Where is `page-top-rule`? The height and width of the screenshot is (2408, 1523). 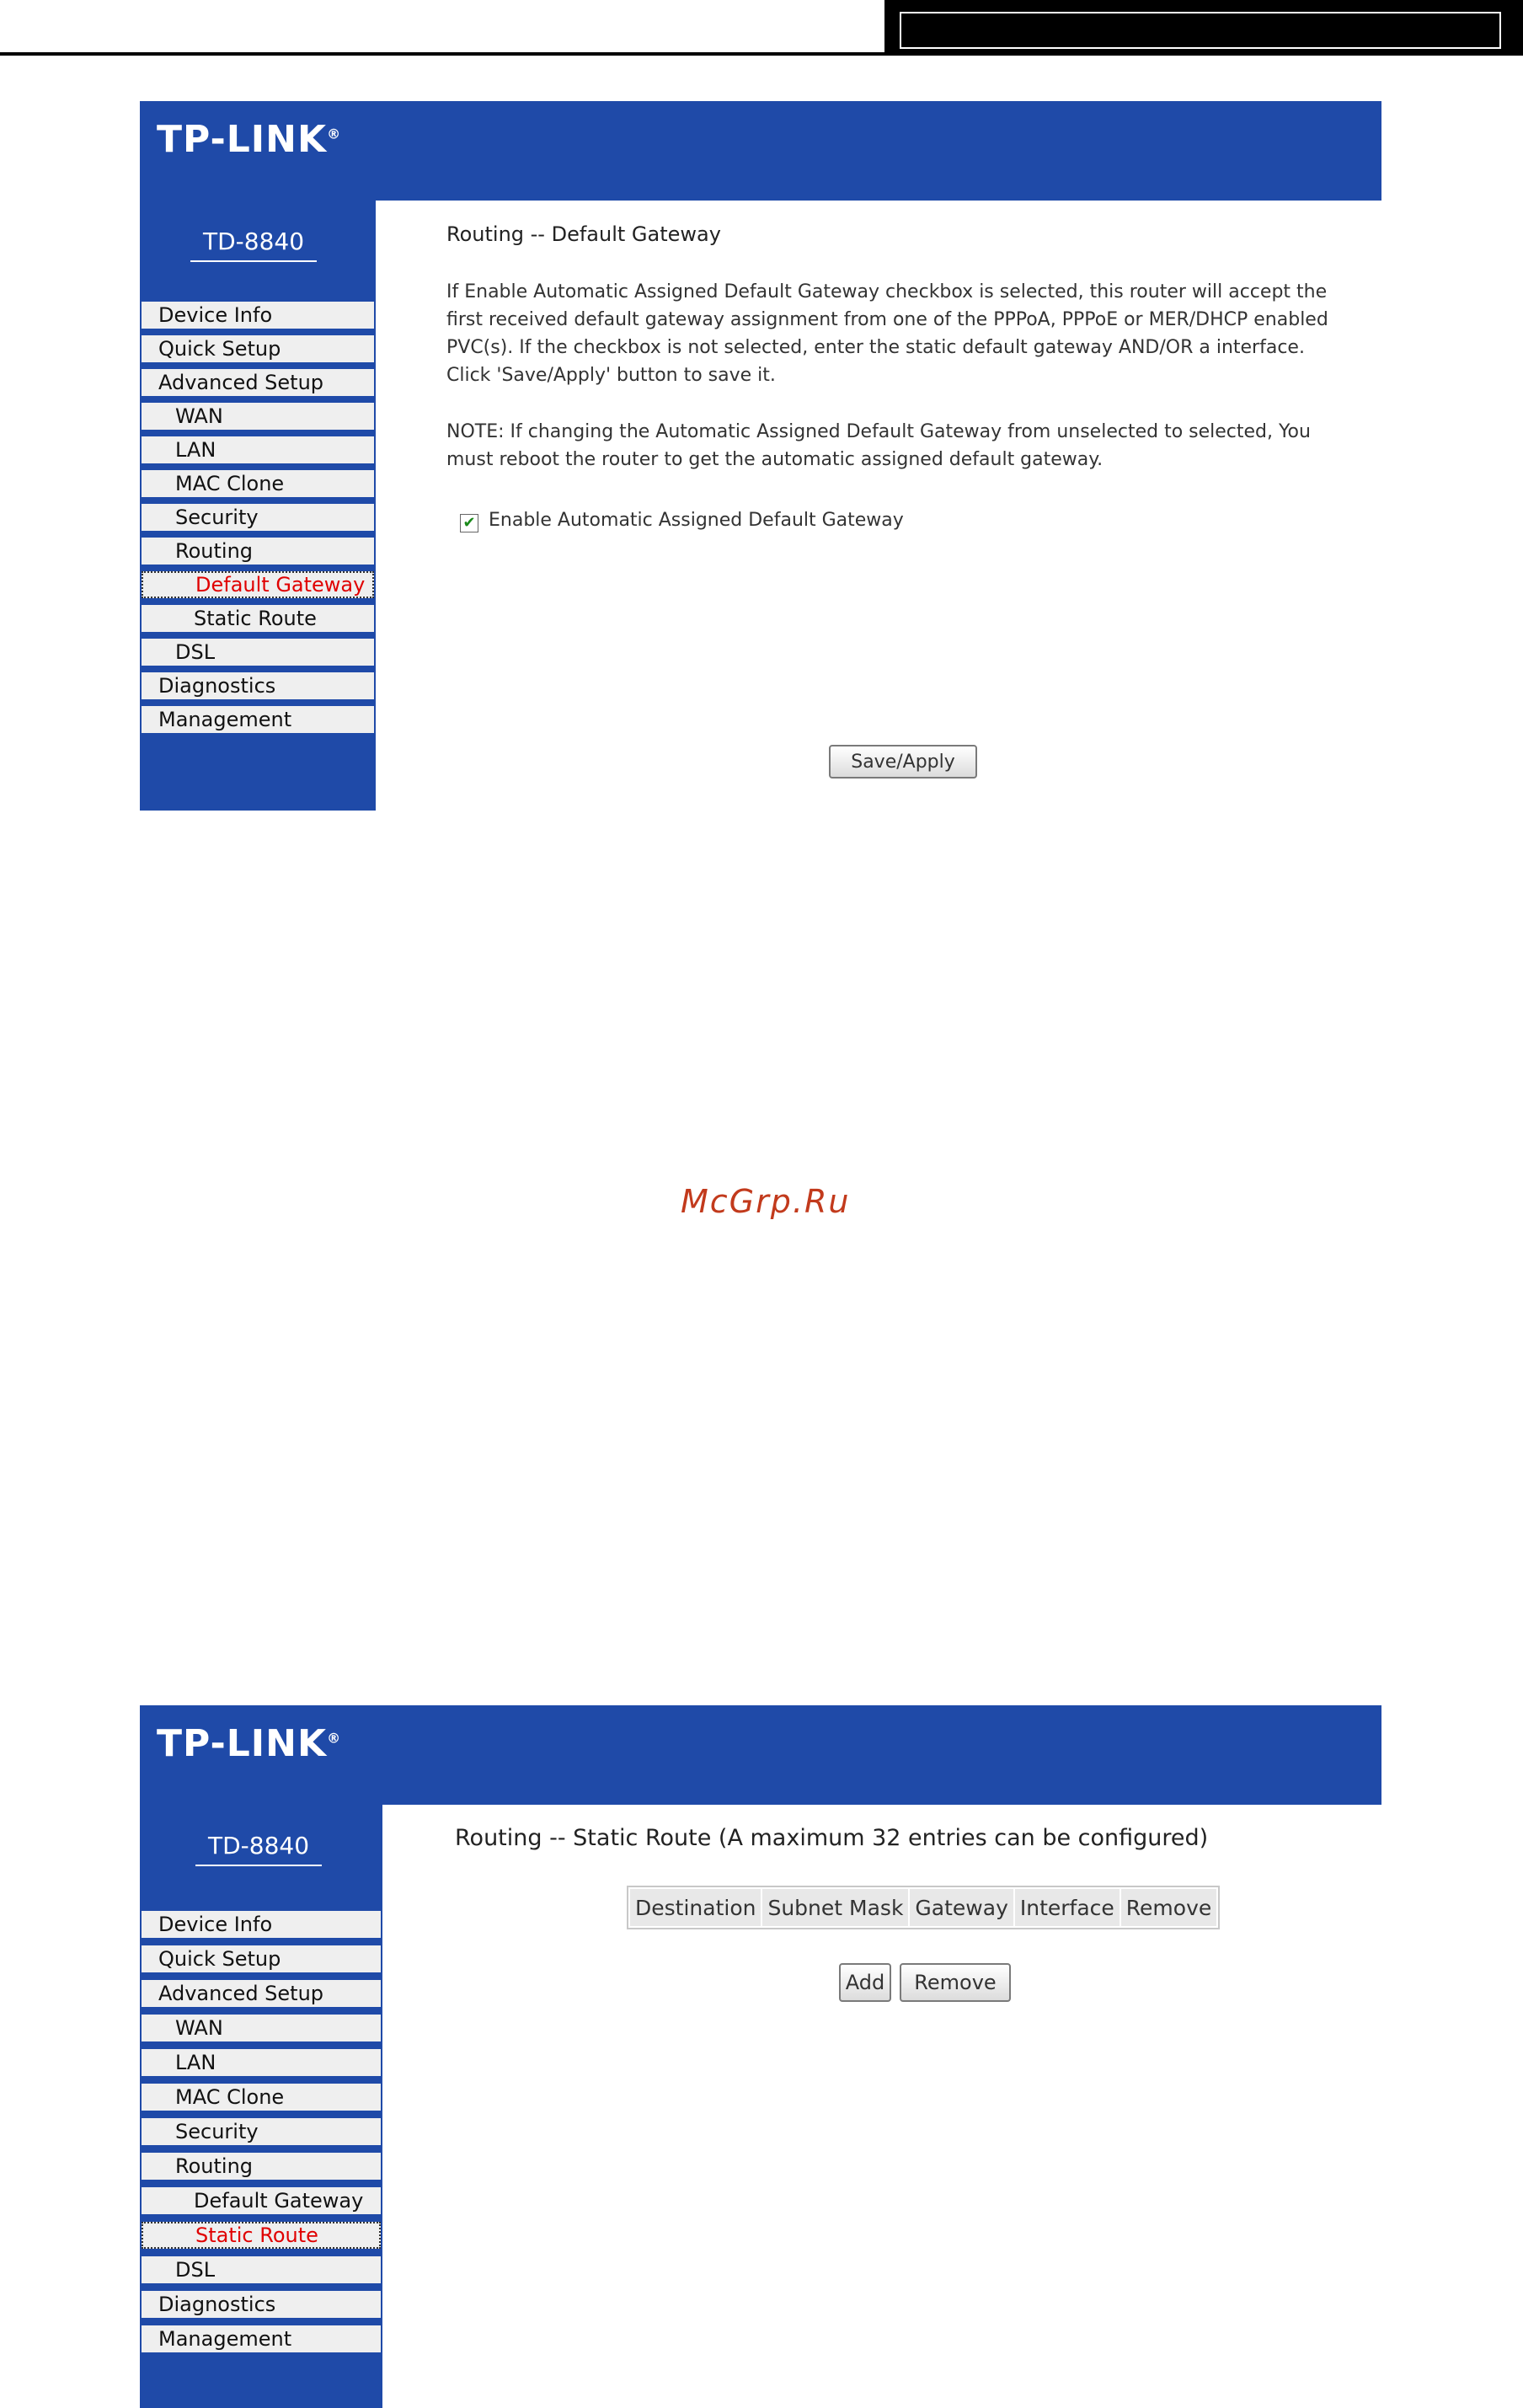 page-top-rule is located at coordinates (442, 54).